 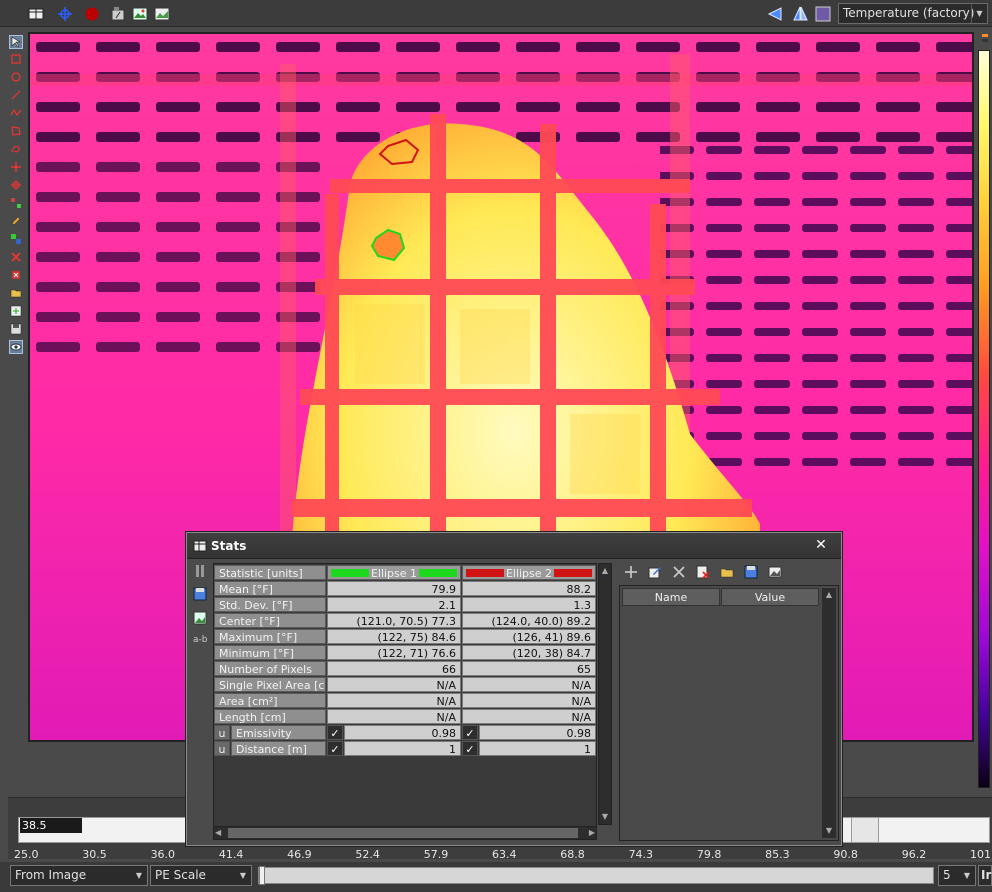 I want to click on image-export-button, so click(x=162, y=13).